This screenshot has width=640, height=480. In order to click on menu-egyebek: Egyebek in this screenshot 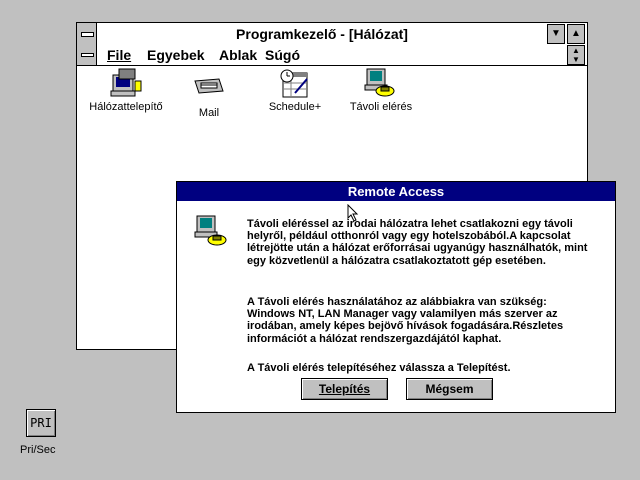, I will do `click(176, 55)`.